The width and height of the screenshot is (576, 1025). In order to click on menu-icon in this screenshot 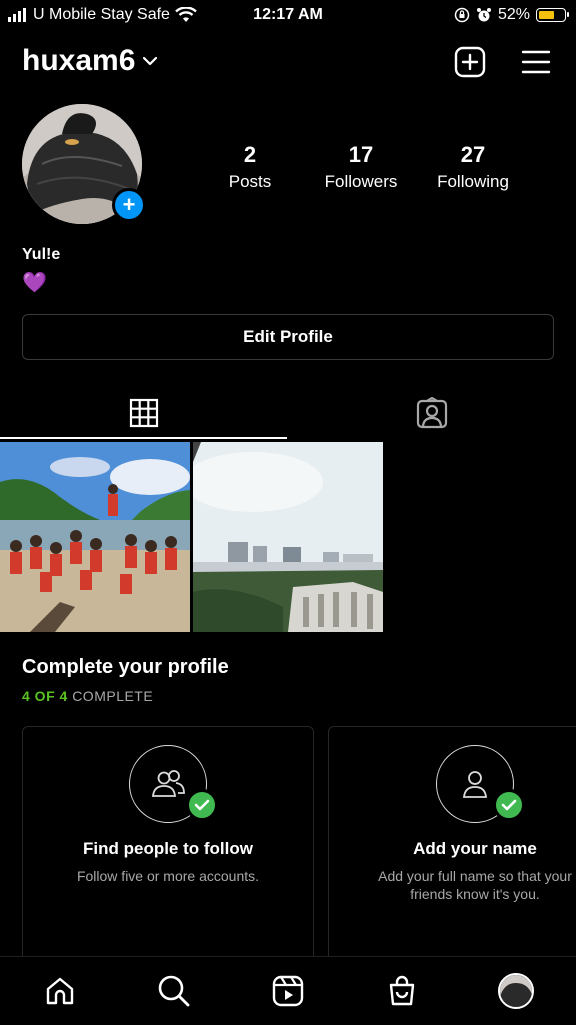, I will do `click(536, 62)`.